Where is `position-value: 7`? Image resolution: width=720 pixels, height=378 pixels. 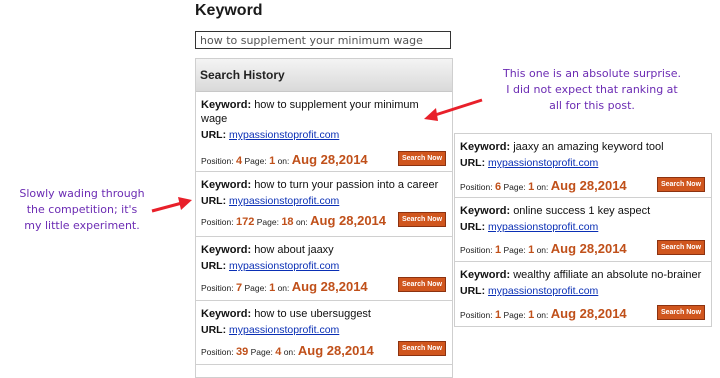 position-value: 7 is located at coordinates (239, 288).